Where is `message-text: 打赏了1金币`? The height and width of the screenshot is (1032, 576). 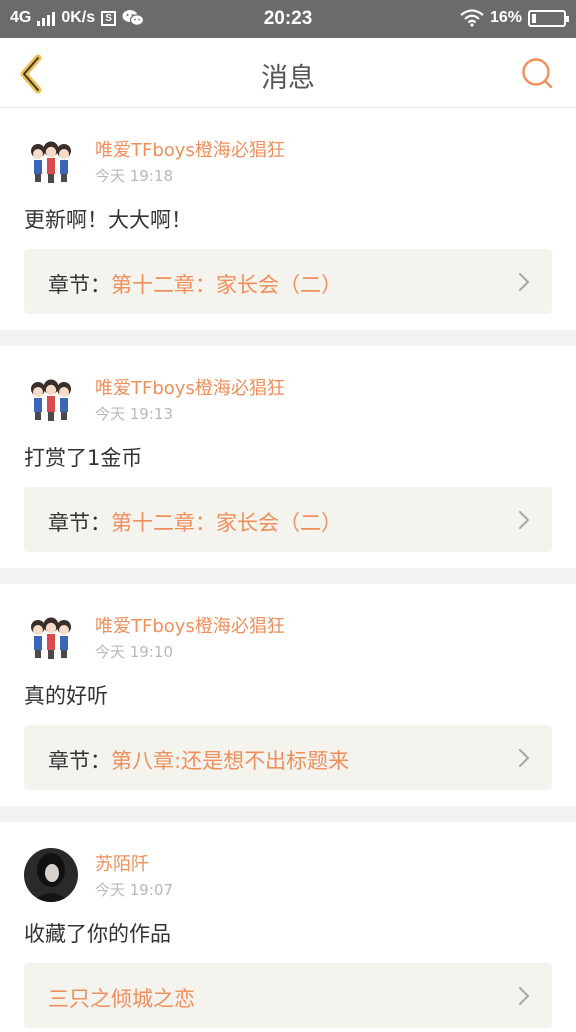 message-text: 打赏了1金币 is located at coordinates (83, 458).